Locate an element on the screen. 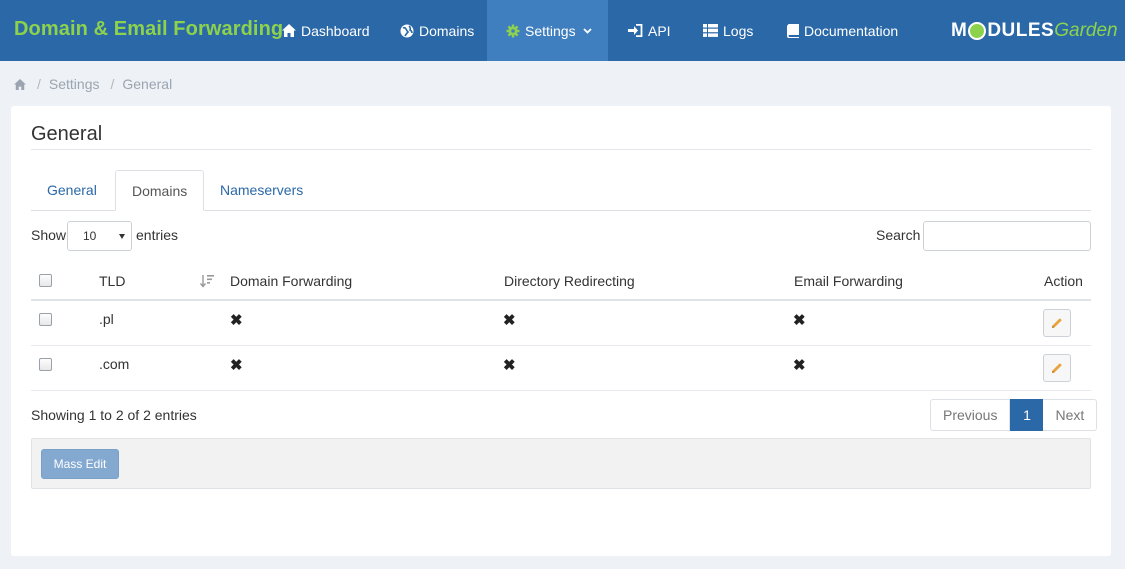 The image size is (1125, 569). nav-domains: Domains is located at coordinates (437, 30).